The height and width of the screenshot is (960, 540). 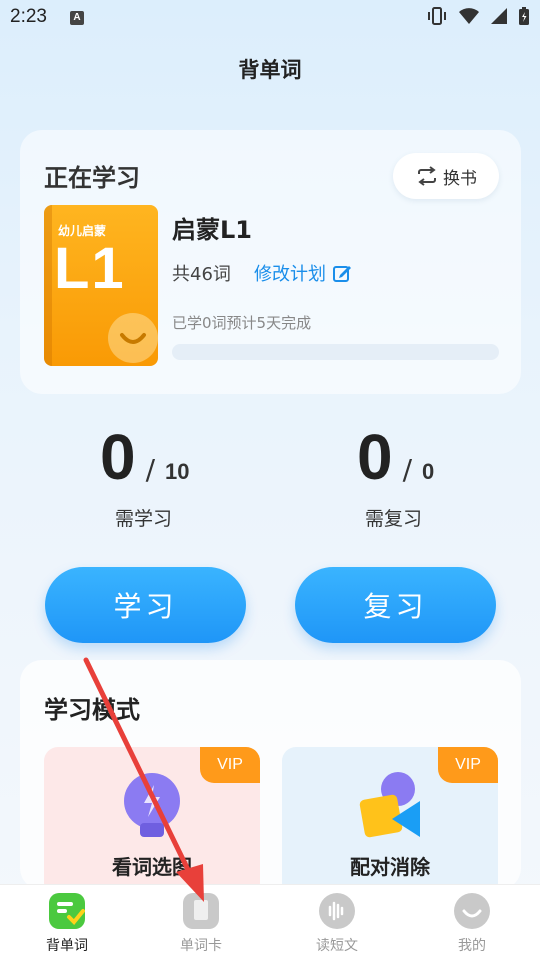 What do you see at coordinates (499, 16) in the screenshot?
I see `signal-icon` at bounding box center [499, 16].